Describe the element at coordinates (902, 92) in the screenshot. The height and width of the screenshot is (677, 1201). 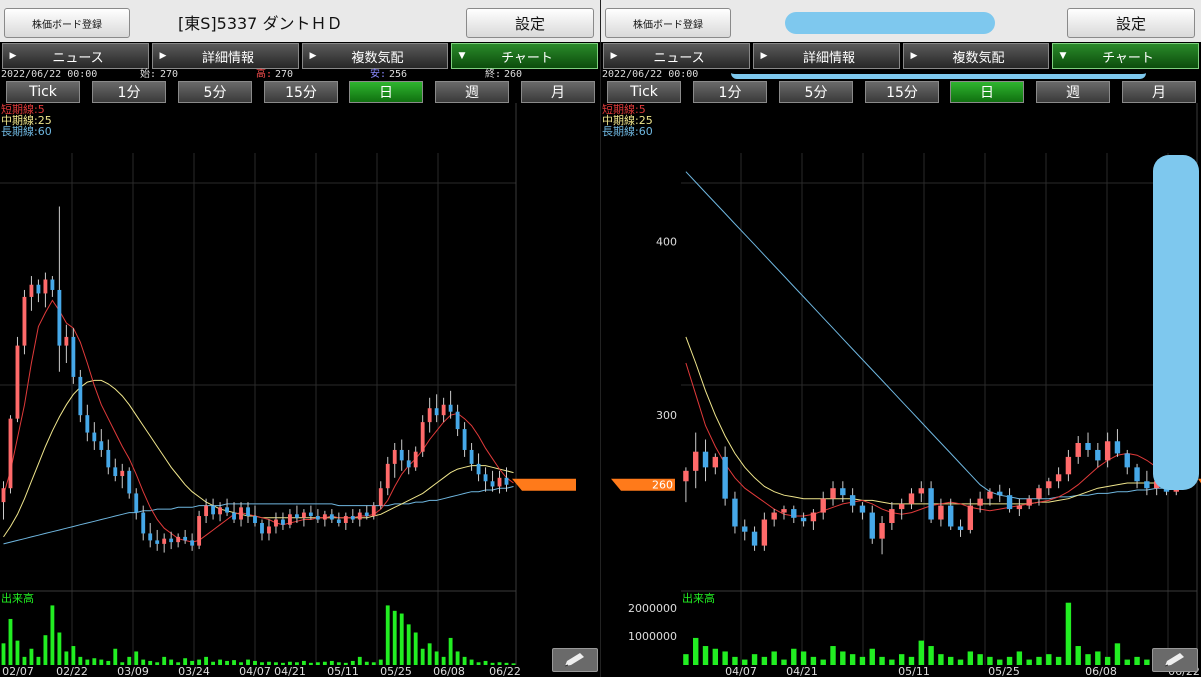
I see `right-period-15min: 15分` at that location.